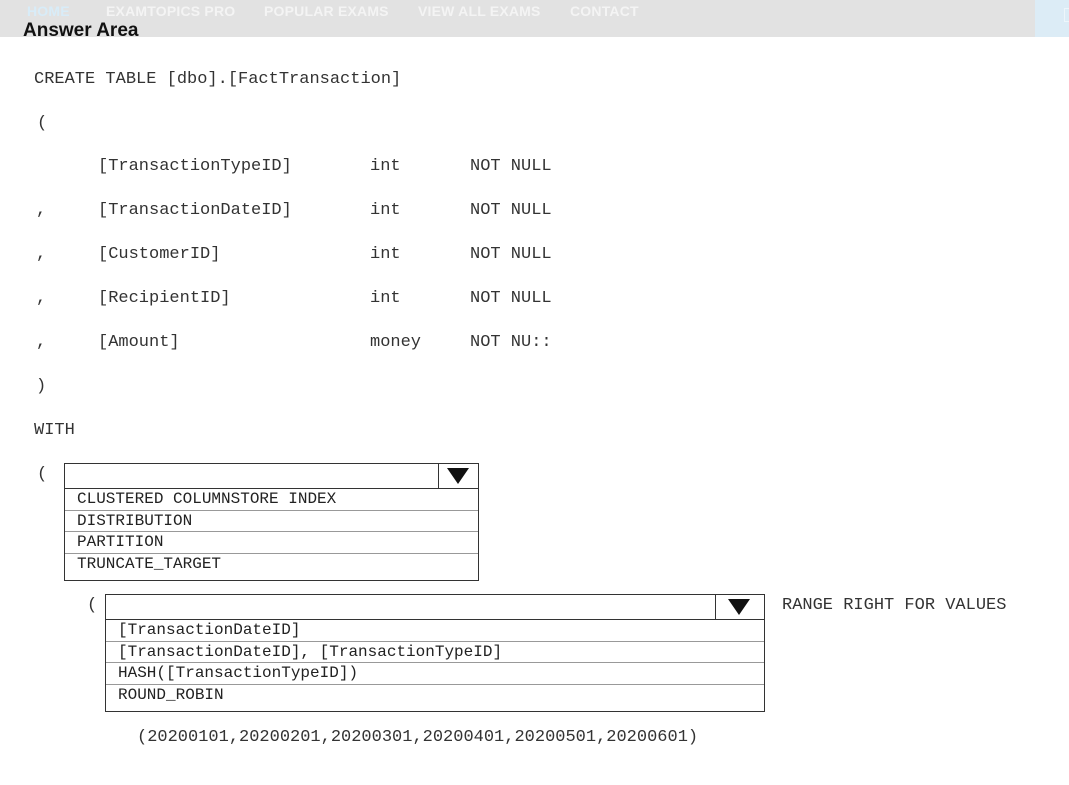 This screenshot has width=1069, height=785. What do you see at coordinates (54, 430) in the screenshot?
I see `with-keyword: WITH` at bounding box center [54, 430].